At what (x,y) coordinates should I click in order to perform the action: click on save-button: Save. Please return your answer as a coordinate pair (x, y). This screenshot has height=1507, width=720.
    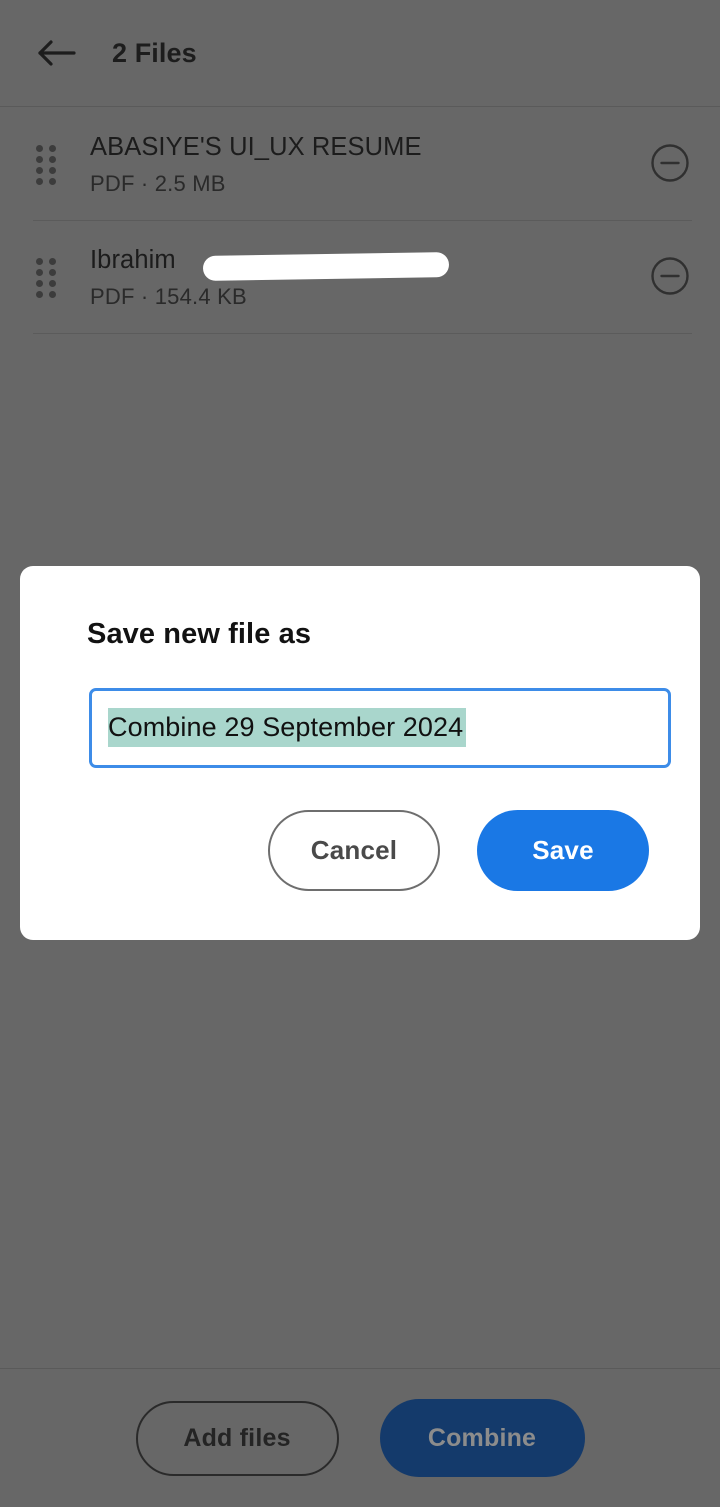
    Looking at the image, I should click on (563, 850).